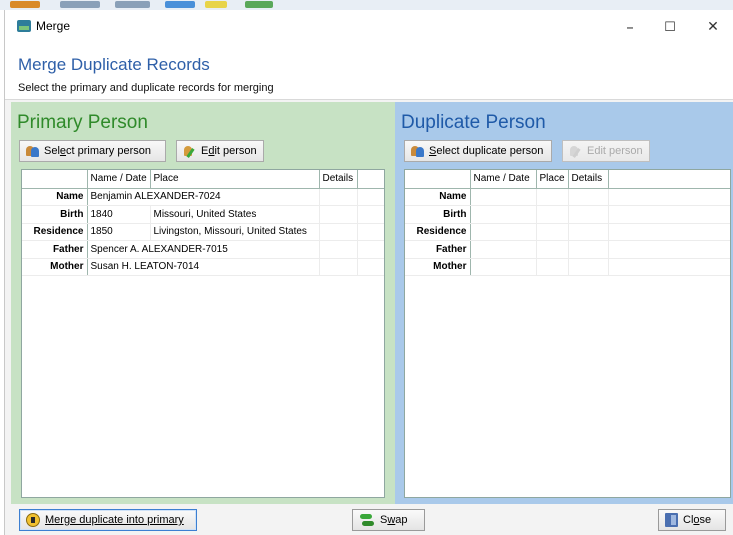 The height and width of the screenshot is (535, 733). I want to click on table-row: Mother, so click(567, 267).